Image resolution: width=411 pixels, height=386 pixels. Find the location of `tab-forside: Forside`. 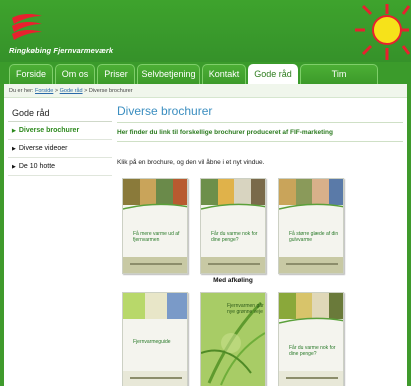

tab-forside: Forside is located at coordinates (31, 74).